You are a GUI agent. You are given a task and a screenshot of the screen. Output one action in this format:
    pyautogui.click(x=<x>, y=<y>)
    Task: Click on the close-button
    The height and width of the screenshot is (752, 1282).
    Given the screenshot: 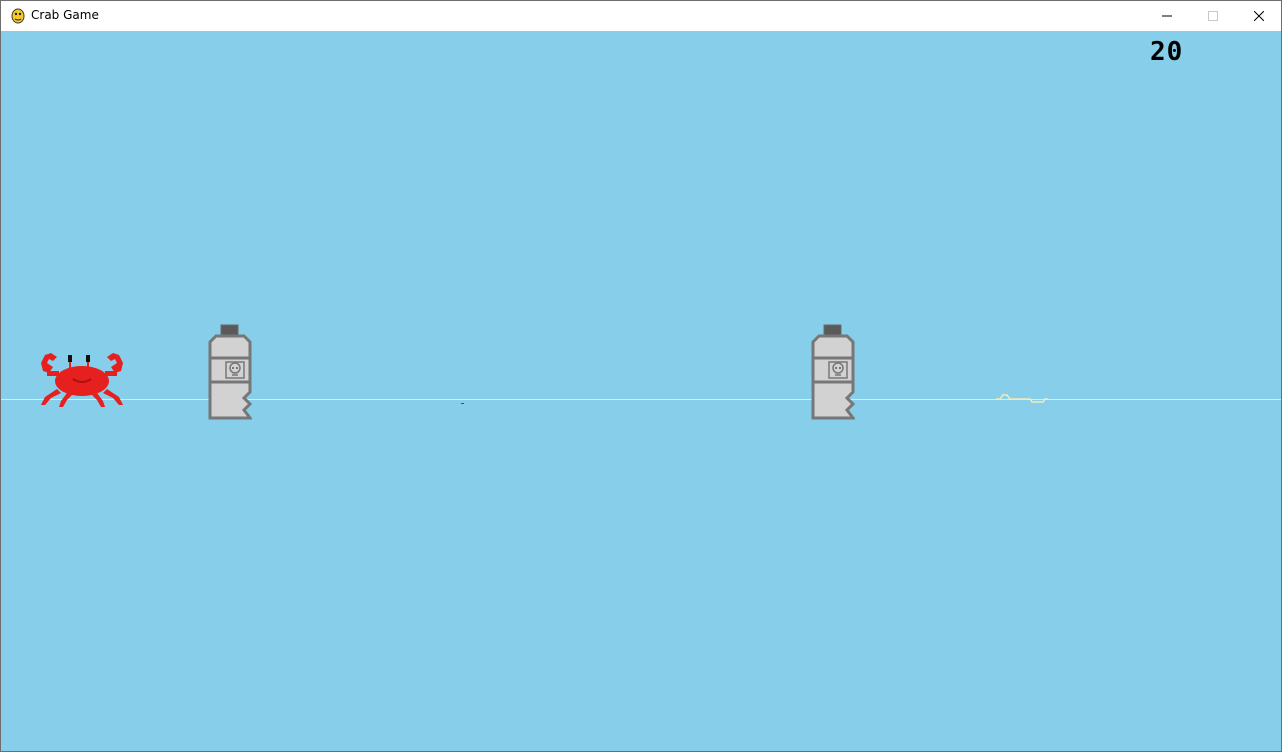 What is the action you would take?
    pyautogui.click(x=1258, y=16)
    